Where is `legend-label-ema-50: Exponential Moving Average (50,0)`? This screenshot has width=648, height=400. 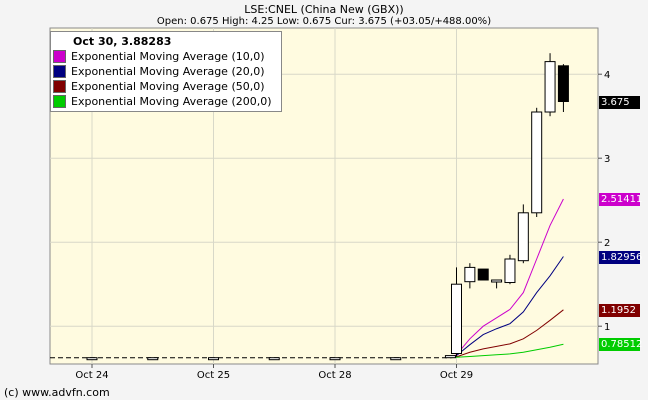
legend-label-ema-50: Exponential Moving Average (50,0) is located at coordinates (168, 86).